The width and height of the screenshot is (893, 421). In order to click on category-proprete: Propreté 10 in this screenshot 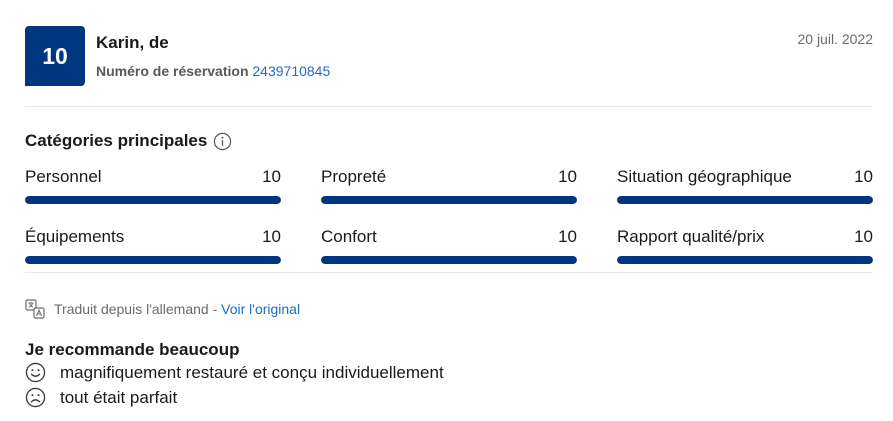, I will do `click(449, 185)`.